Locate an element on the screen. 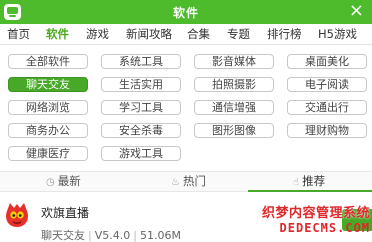 This screenshot has height=242, width=372. nav-item-news-guides: 新闻攻略 is located at coordinates (149, 34).